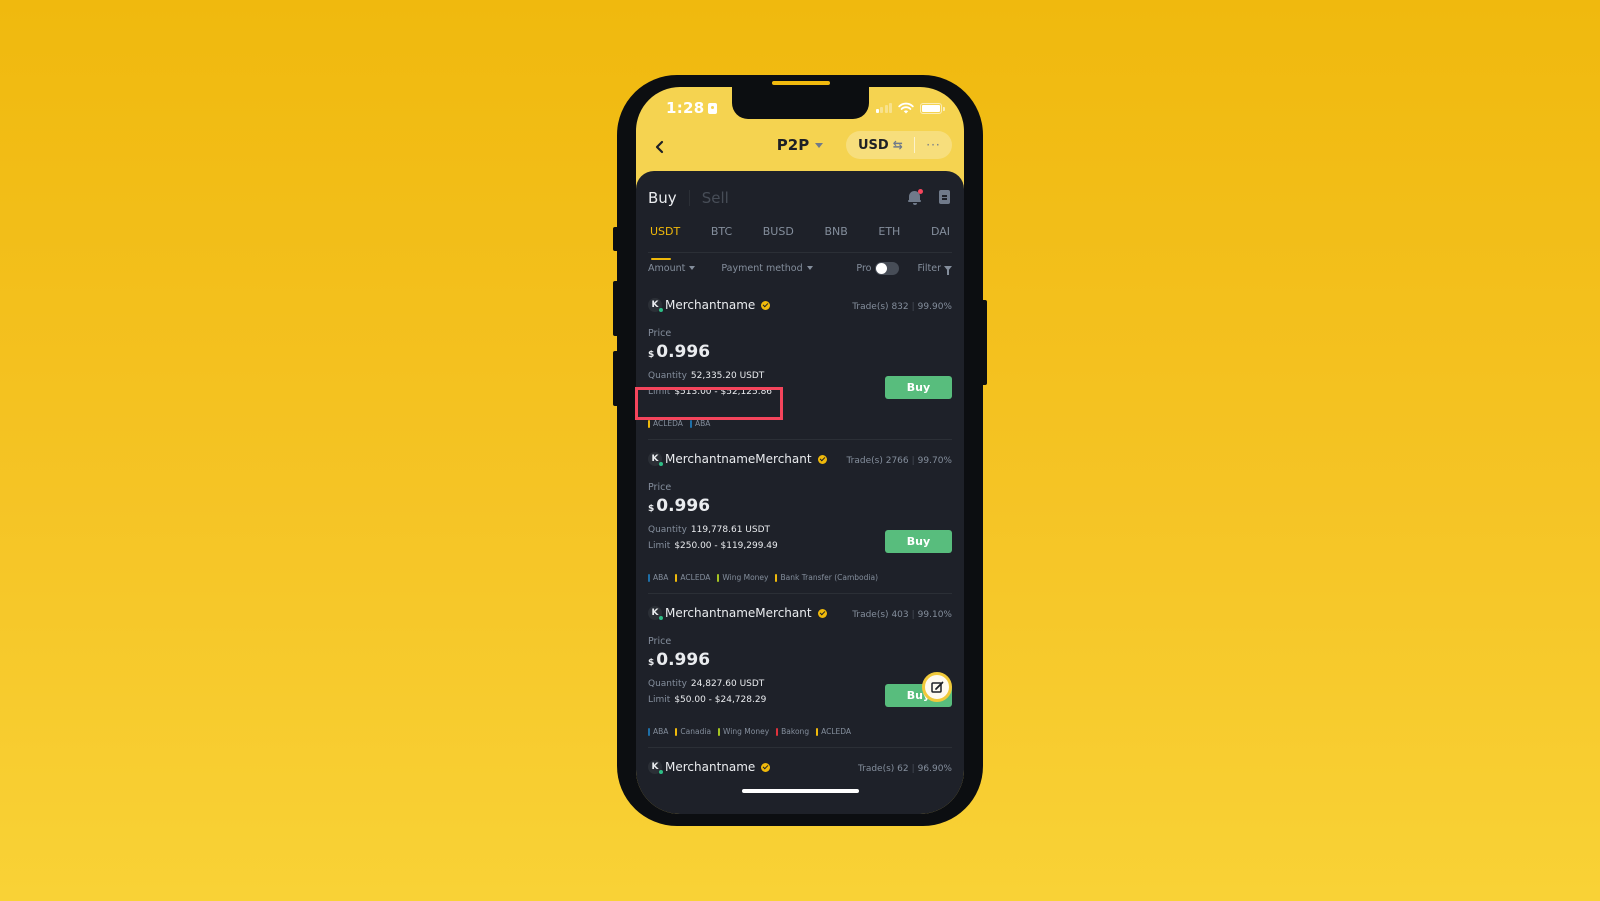 Image resolution: width=1600 pixels, height=901 pixels. I want to click on amount-dropdown: Amount, so click(672, 268).